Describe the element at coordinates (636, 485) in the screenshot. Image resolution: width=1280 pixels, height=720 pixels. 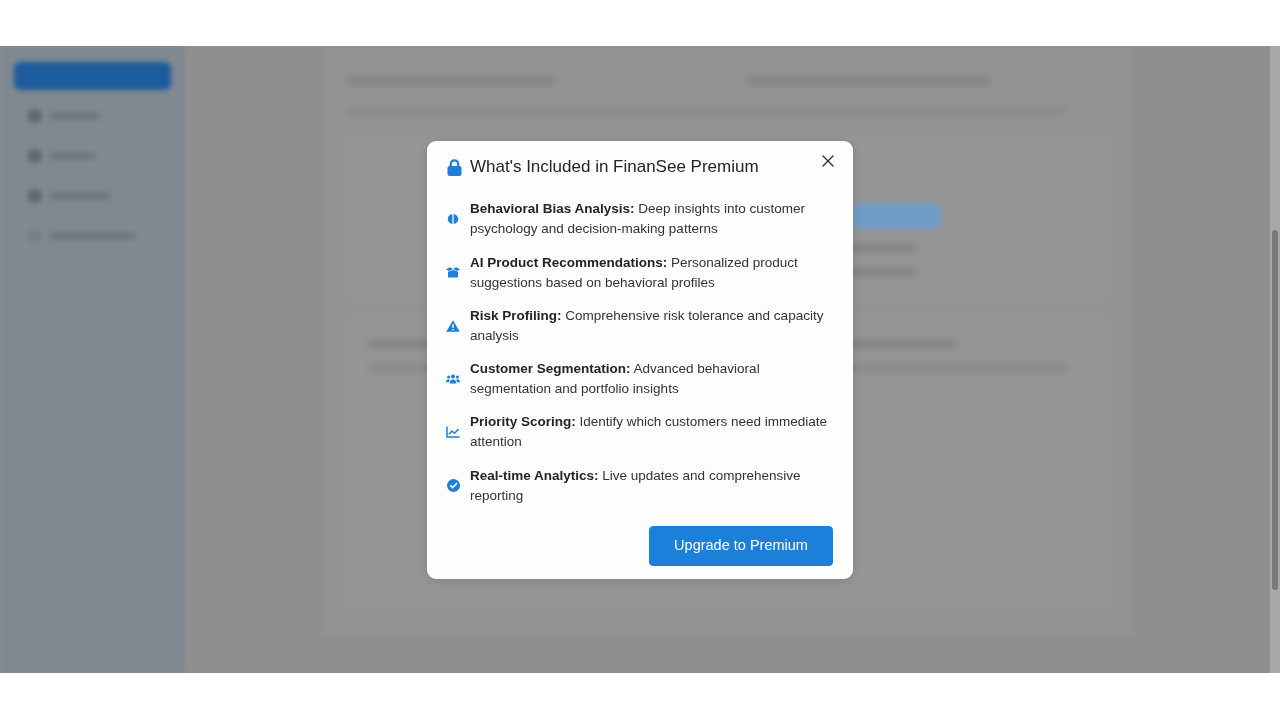
I see `feature-text: Real-time Analytics: Live updates and comprehensive reporting` at that location.